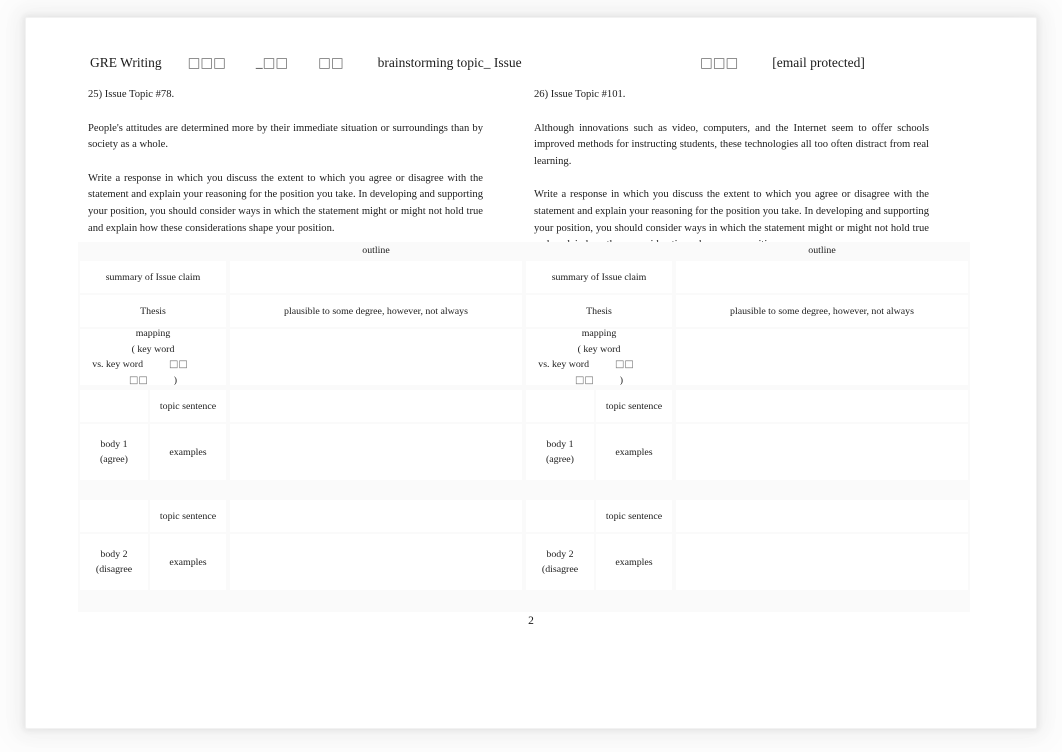 The width and height of the screenshot is (1062, 752). What do you see at coordinates (634, 406) in the screenshot?
I see `label-body1-topic-sentence-right: topic sentence` at bounding box center [634, 406].